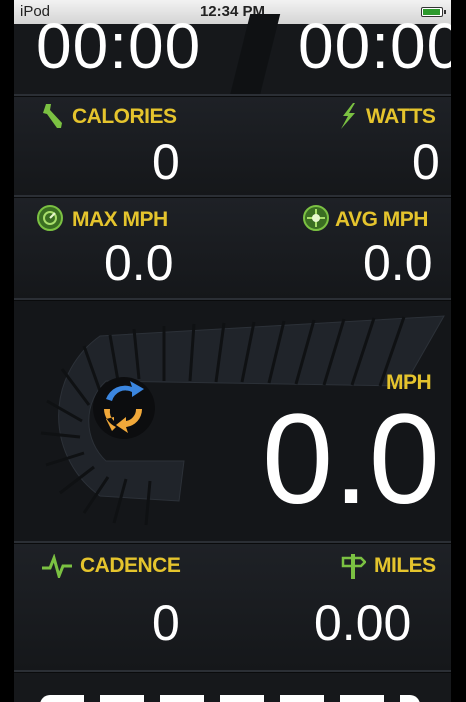 The height and width of the screenshot is (702, 466). I want to click on avg-mph-label: AVG MPH, so click(381, 219).